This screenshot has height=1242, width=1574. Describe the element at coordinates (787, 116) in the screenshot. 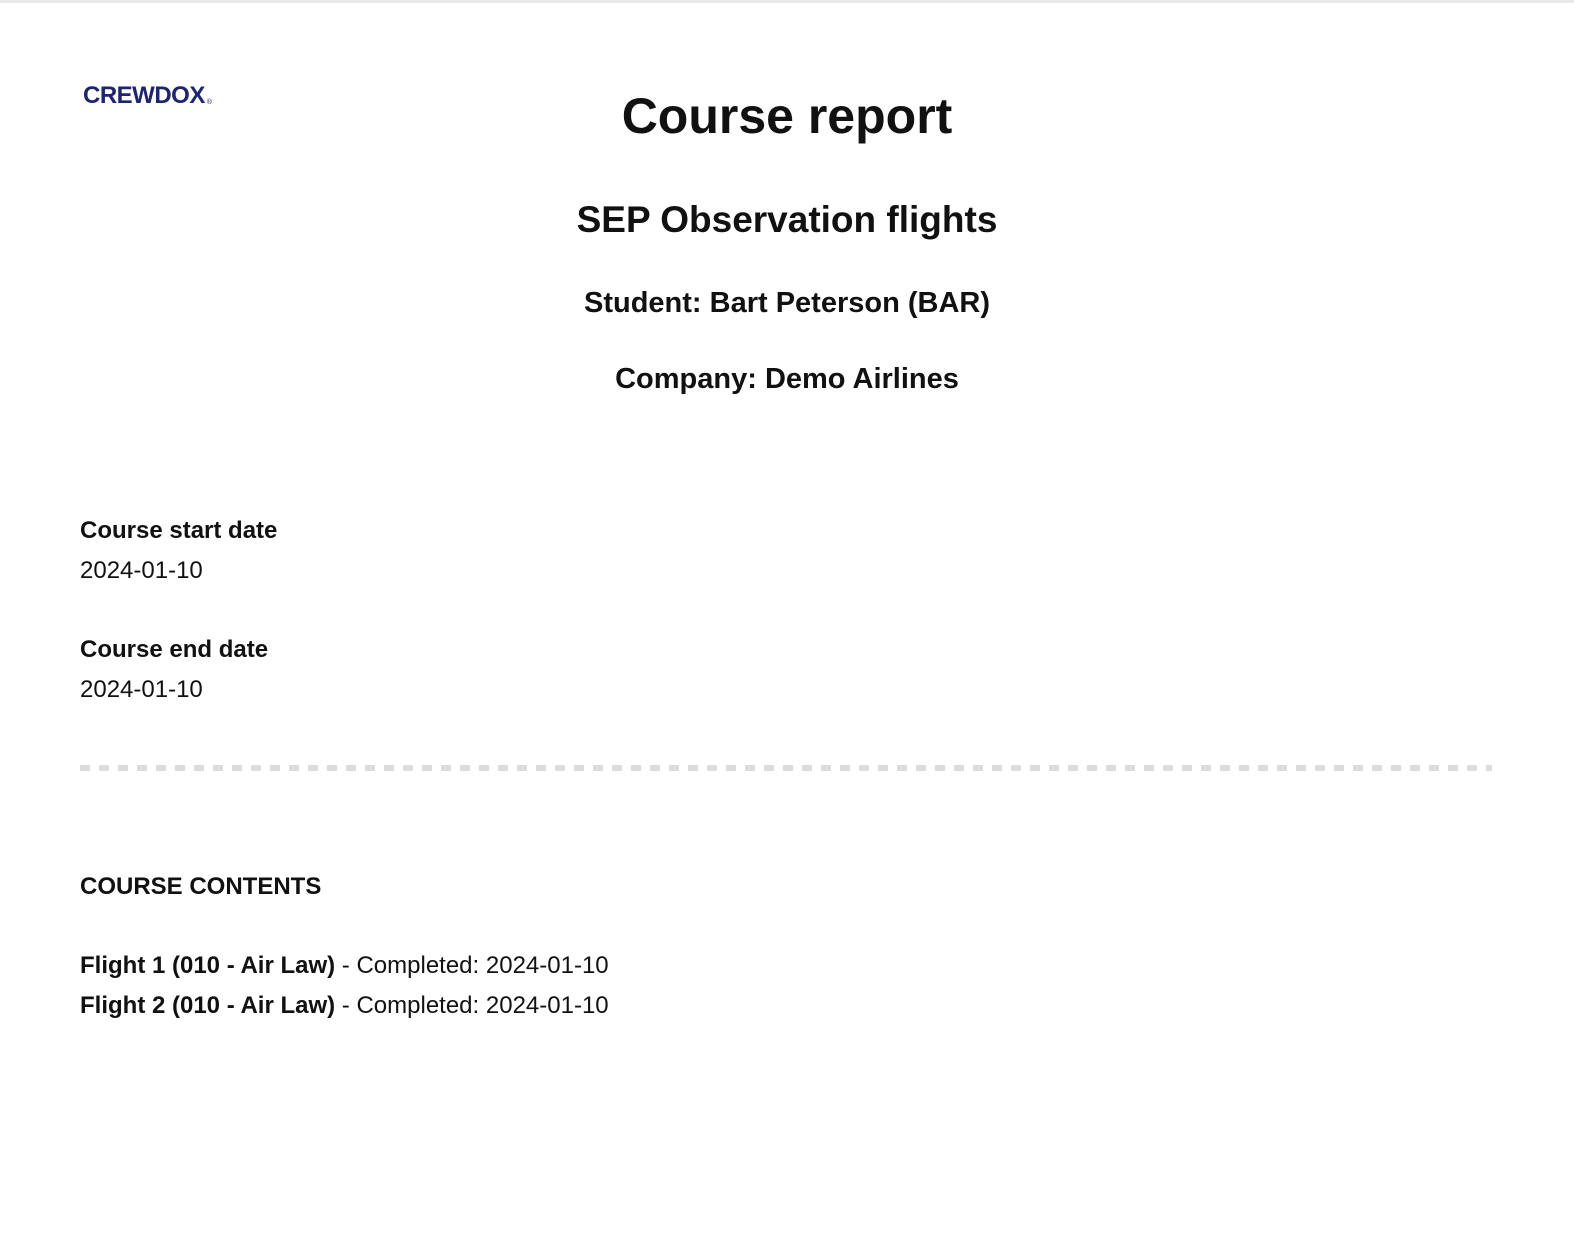

I see `page-title: Course report` at that location.